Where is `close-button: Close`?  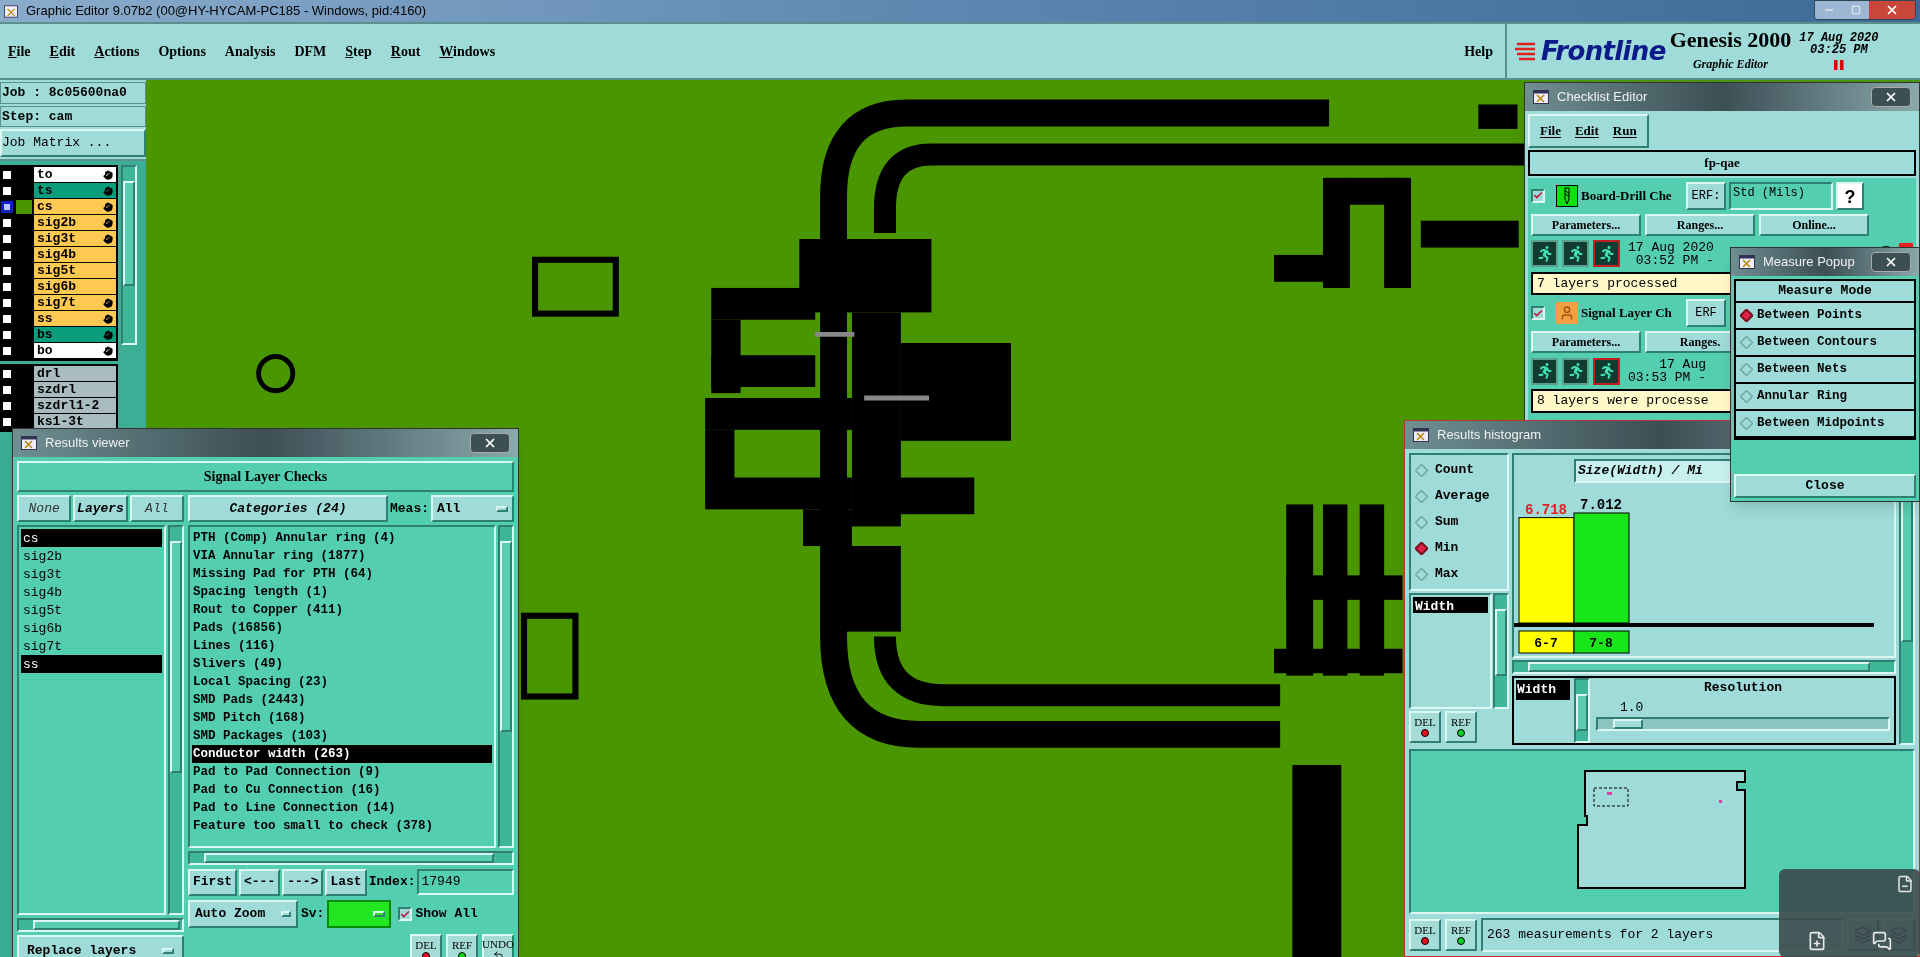
close-button: Close is located at coordinates (1825, 486).